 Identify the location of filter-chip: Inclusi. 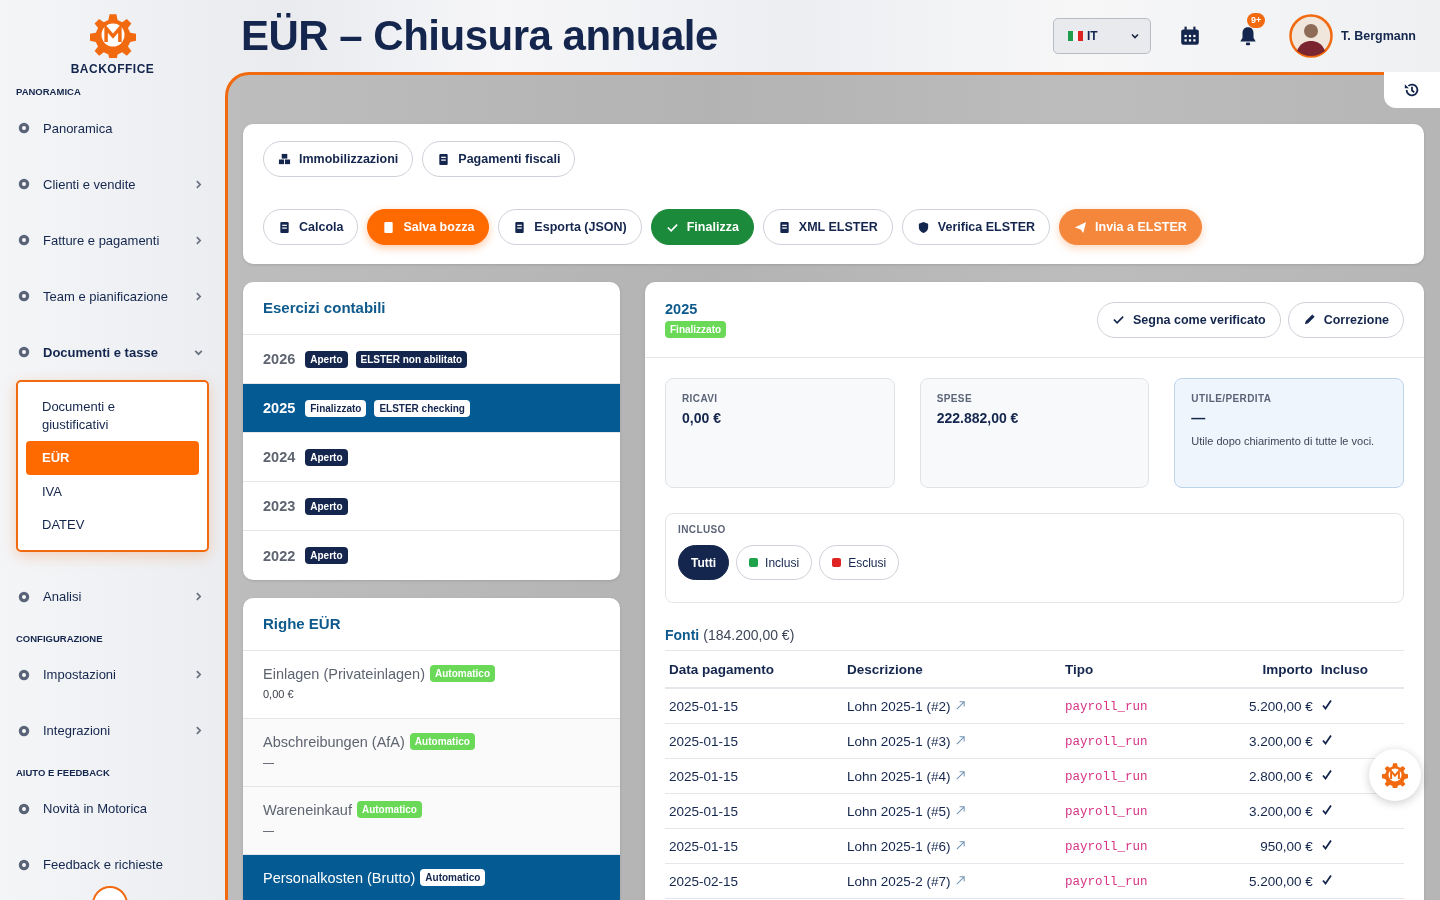
(774, 562).